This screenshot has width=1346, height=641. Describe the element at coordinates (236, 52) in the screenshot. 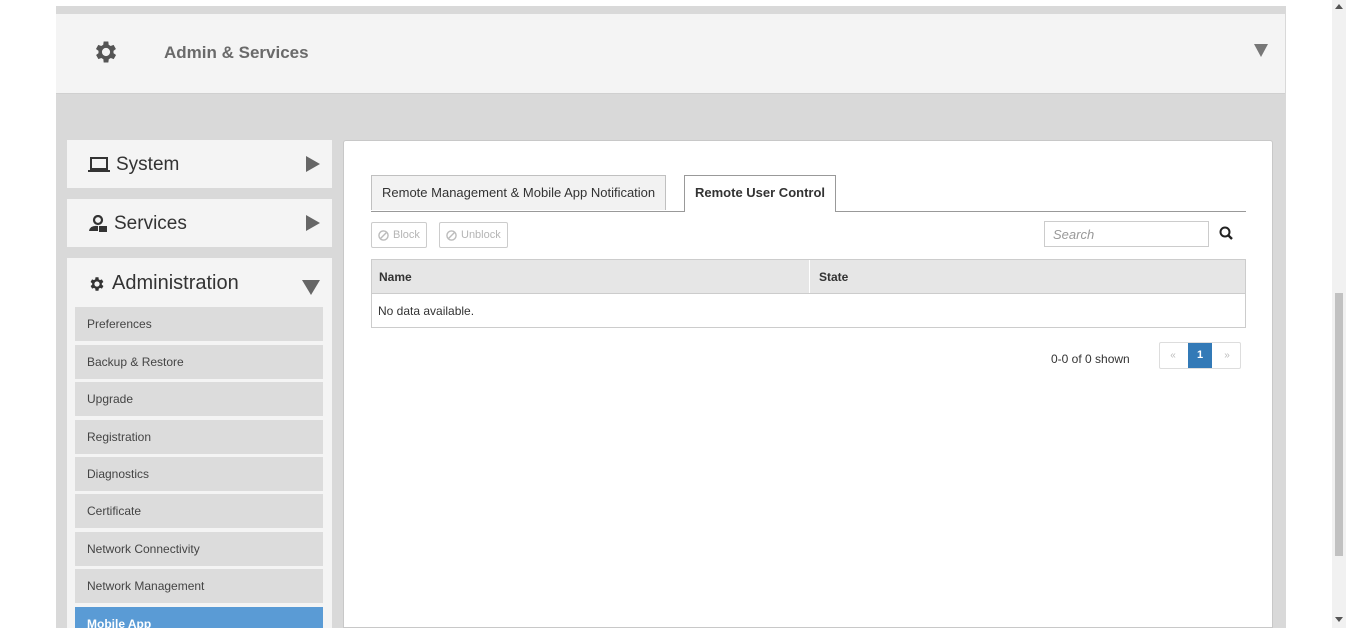

I see `section-title: Admin & Services` at that location.